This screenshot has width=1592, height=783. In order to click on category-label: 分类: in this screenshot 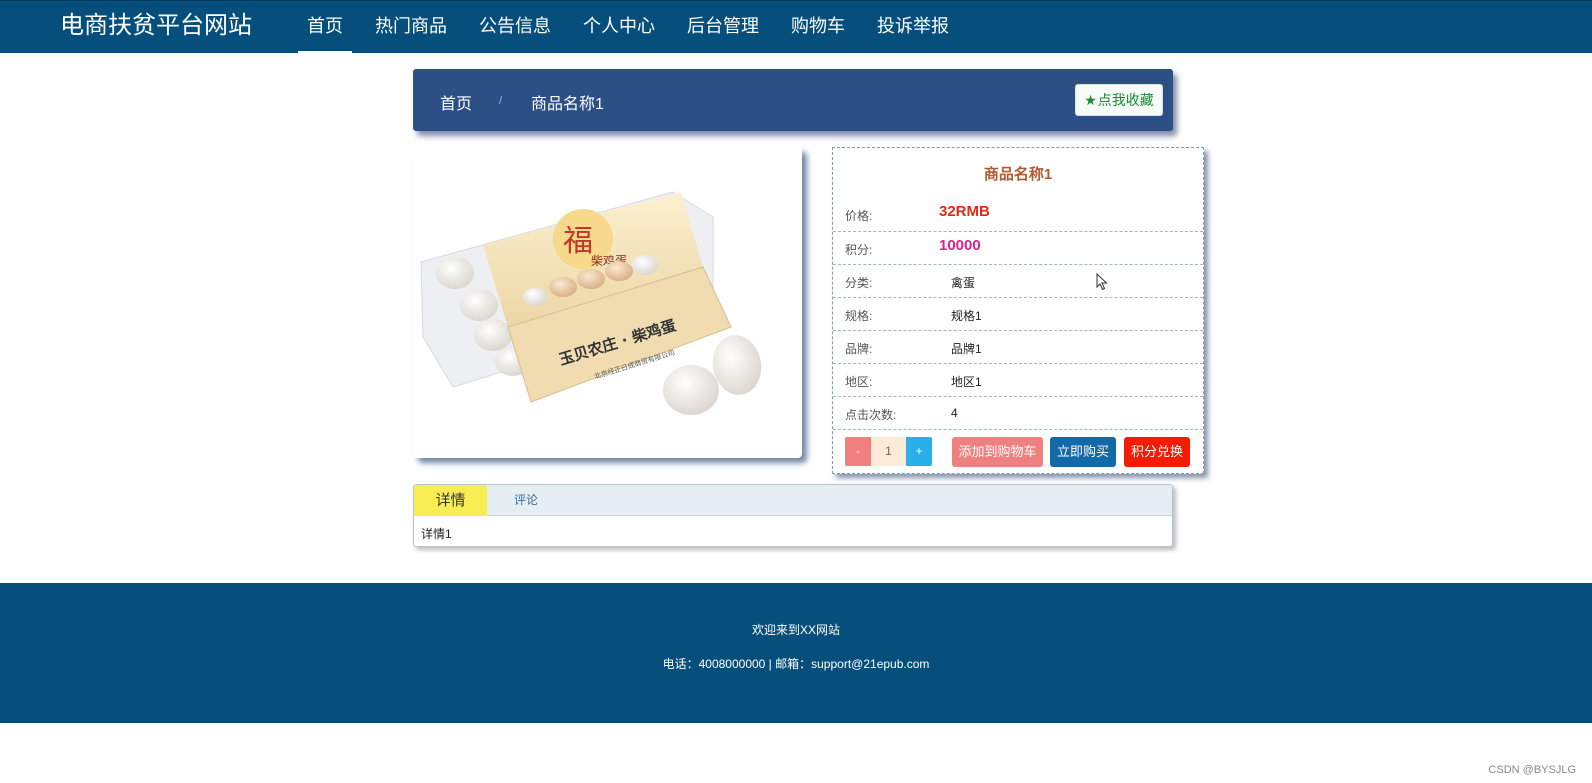, I will do `click(859, 283)`.